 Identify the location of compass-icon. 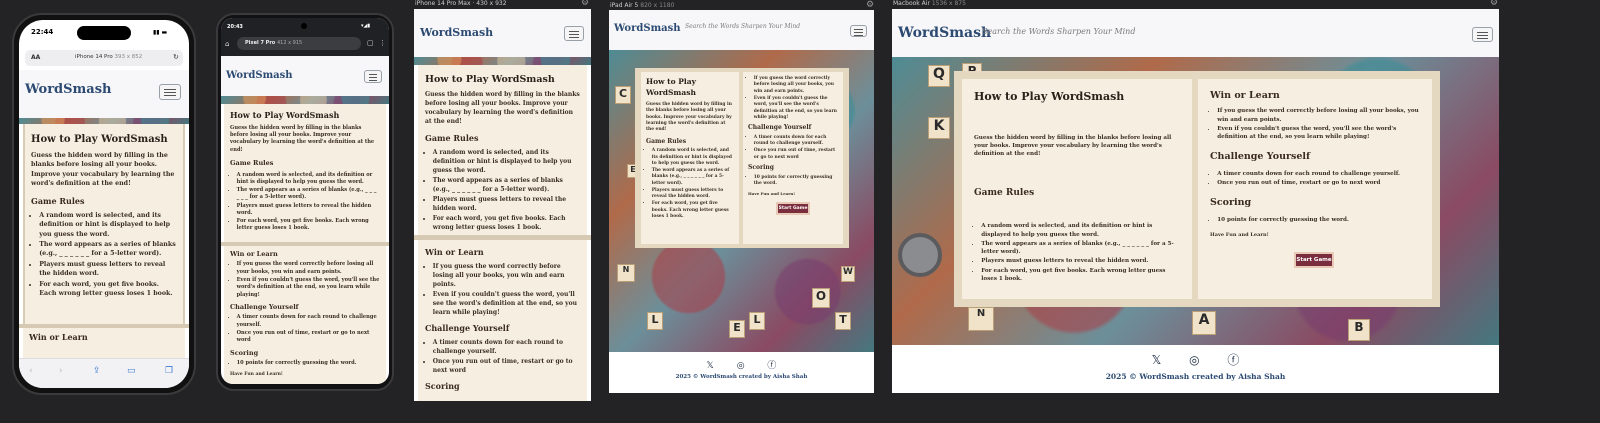
(920, 255).